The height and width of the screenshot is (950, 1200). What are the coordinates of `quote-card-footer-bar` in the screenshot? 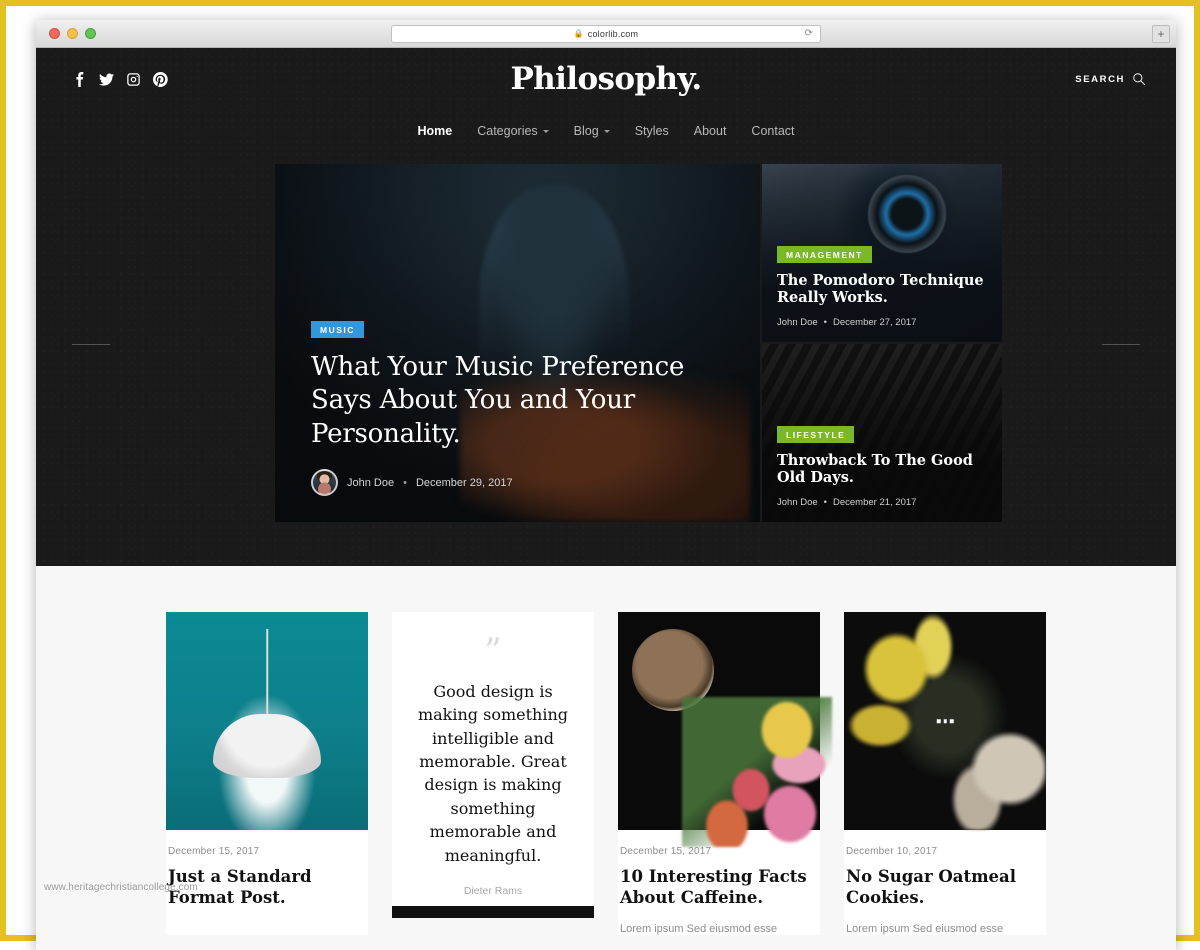 It's located at (493, 912).